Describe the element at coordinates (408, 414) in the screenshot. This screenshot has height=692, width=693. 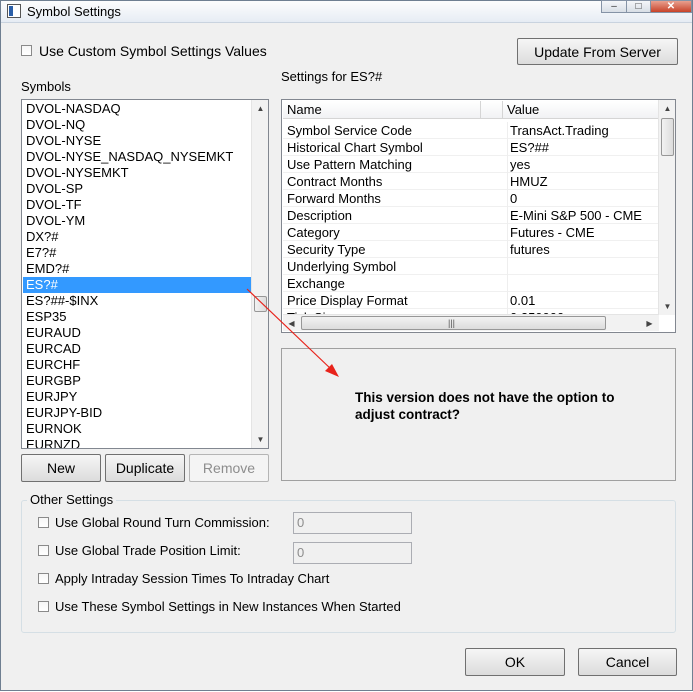
I see `annotation-line-2: adjust contract?` at that location.